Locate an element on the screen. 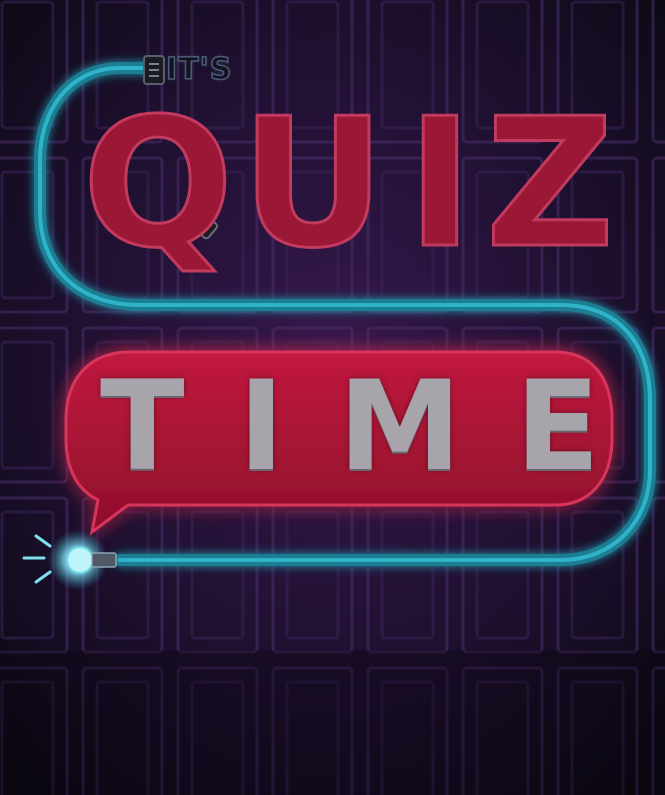  quiz-letter-u: U is located at coordinates (313, 183).